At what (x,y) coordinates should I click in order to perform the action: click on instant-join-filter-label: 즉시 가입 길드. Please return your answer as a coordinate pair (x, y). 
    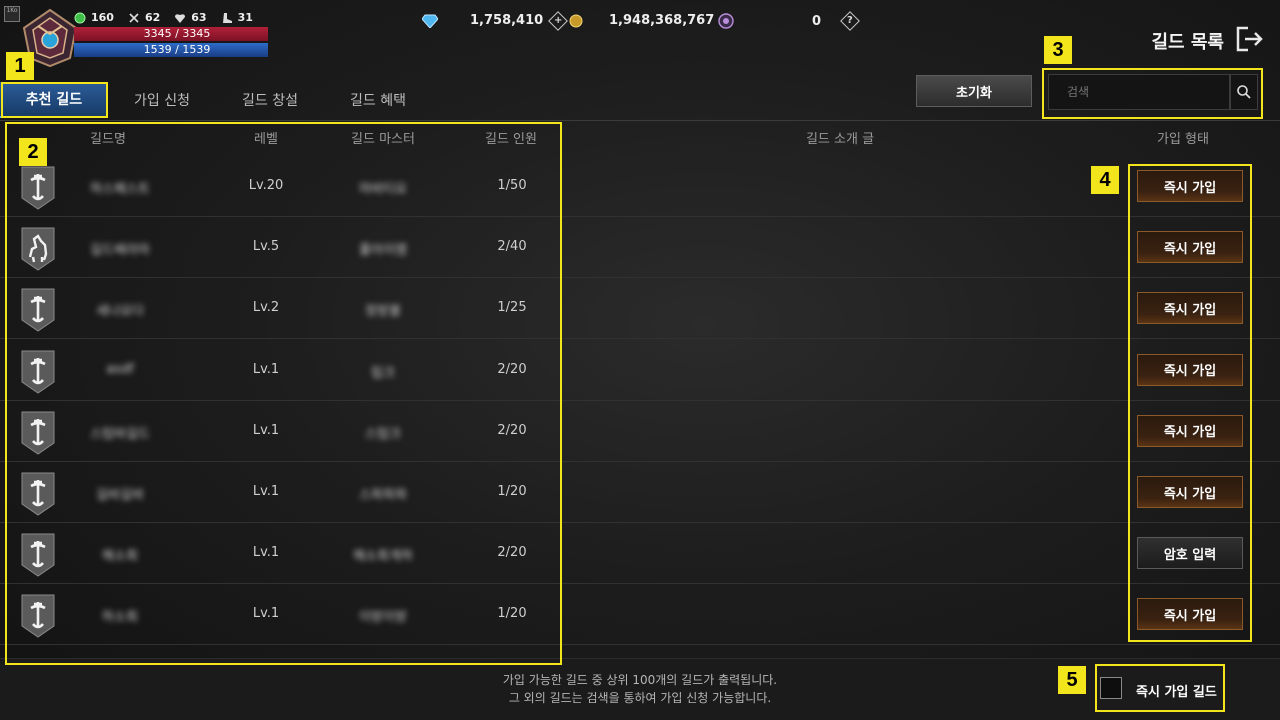
    Looking at the image, I should click on (1176, 690).